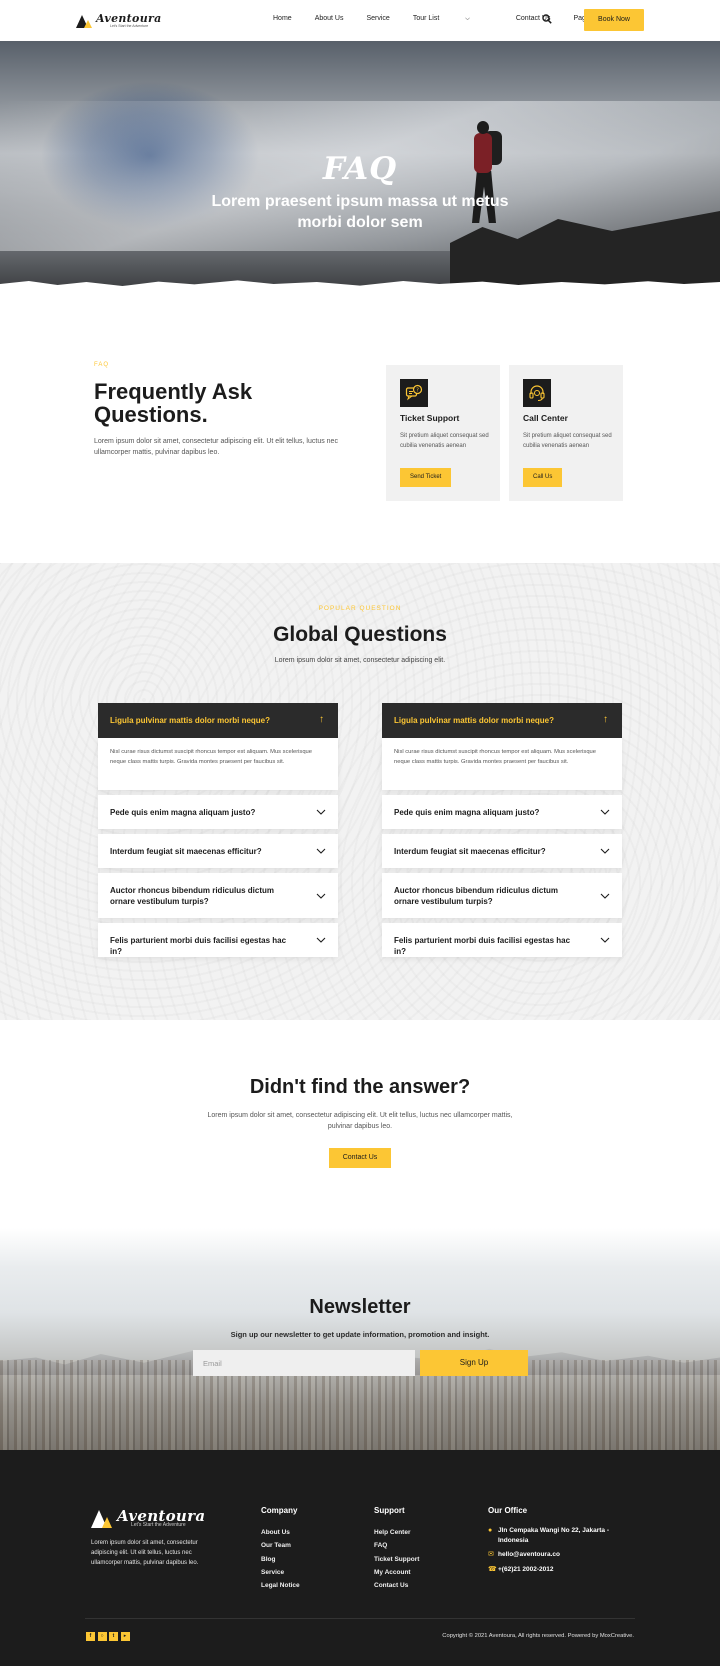 This screenshot has height=1666, width=720. Describe the element at coordinates (280, 1559) in the screenshot. I see `footer-link-blog: Blog` at that location.